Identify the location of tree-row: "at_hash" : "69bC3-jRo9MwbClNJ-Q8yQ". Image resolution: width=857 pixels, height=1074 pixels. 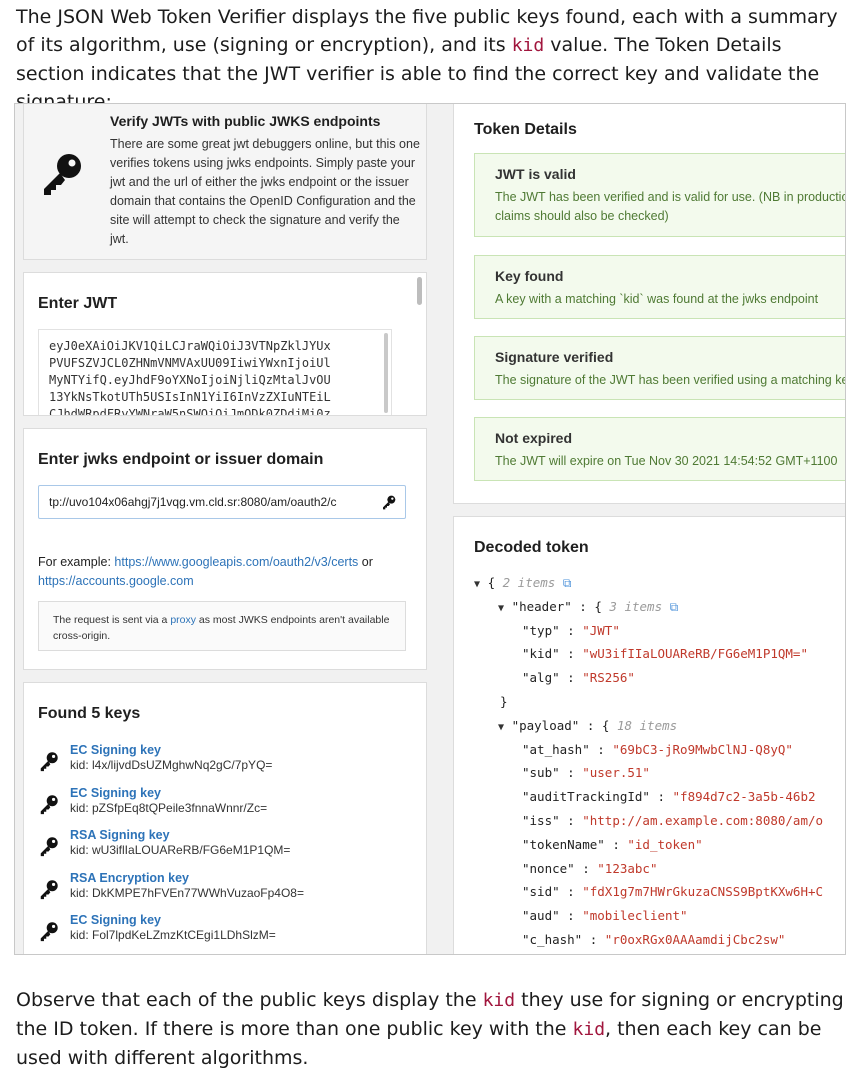
(657, 749).